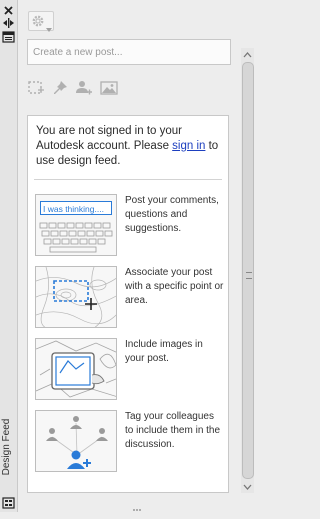  Describe the element at coordinates (6, 447) in the screenshot. I see `palette-title: Design Feed` at that location.